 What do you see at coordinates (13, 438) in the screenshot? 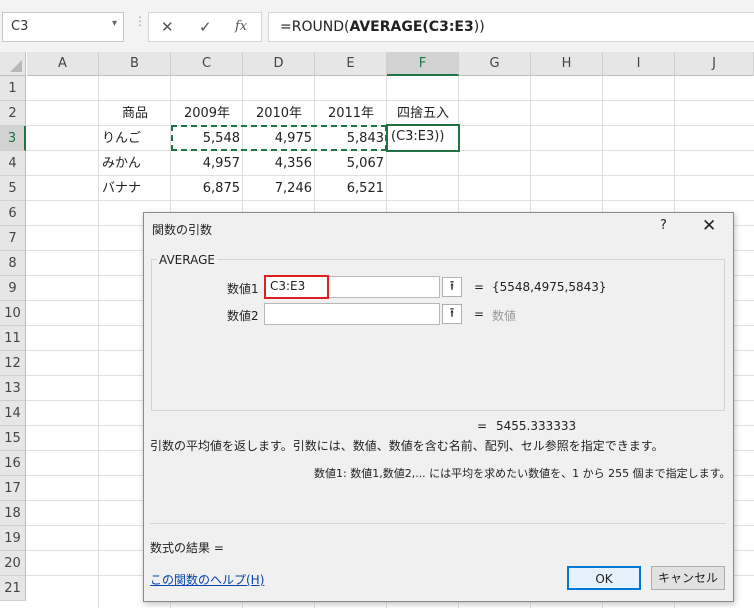
I see `row-header-15: 15` at bounding box center [13, 438].